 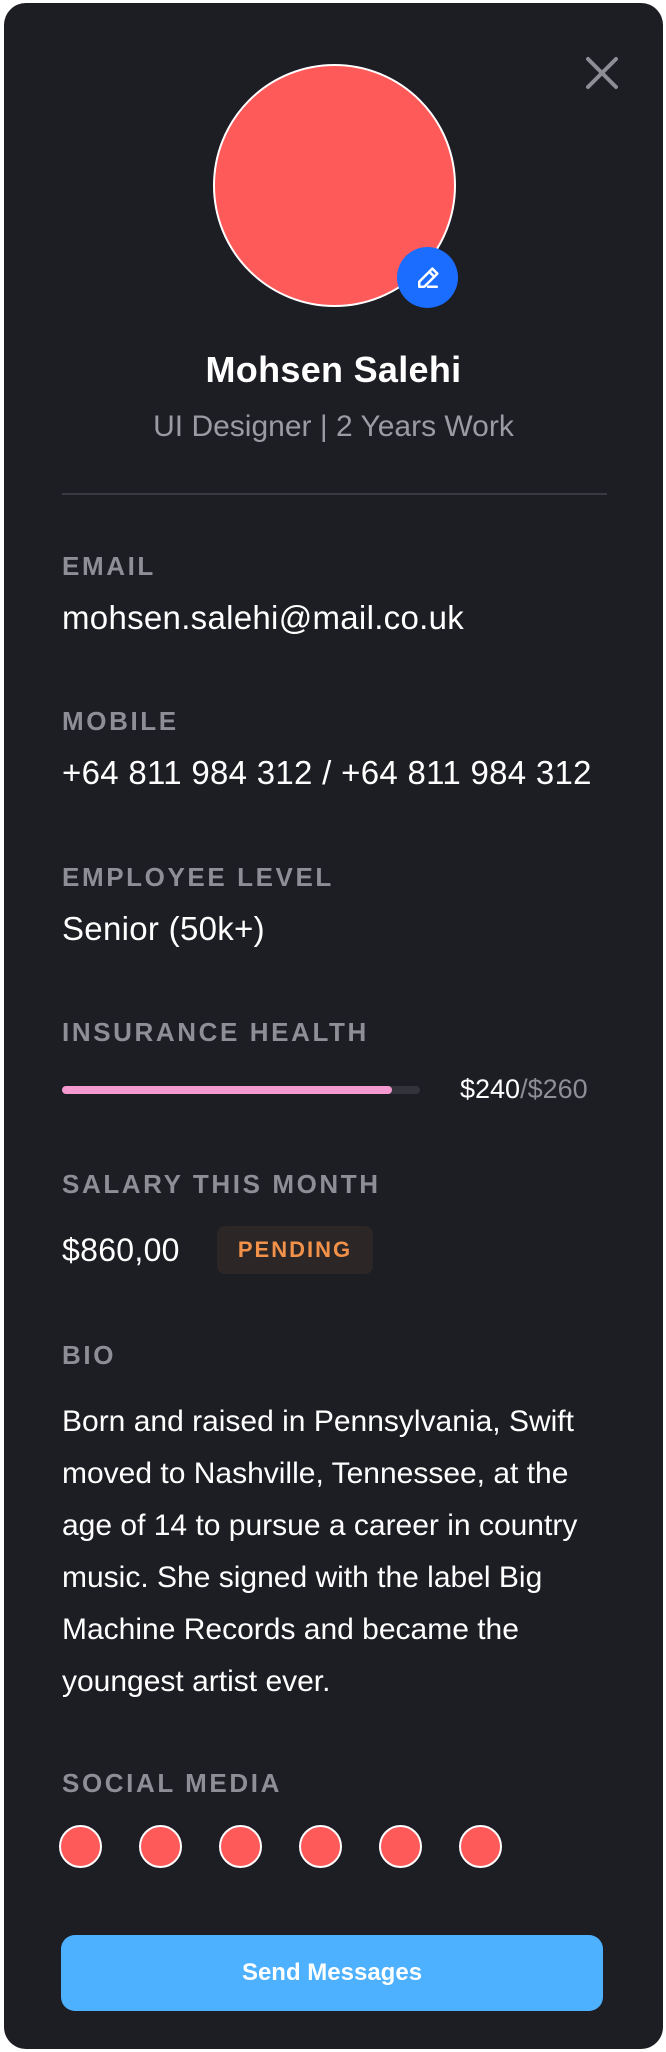 I want to click on email-label: EMAIL, so click(x=109, y=566).